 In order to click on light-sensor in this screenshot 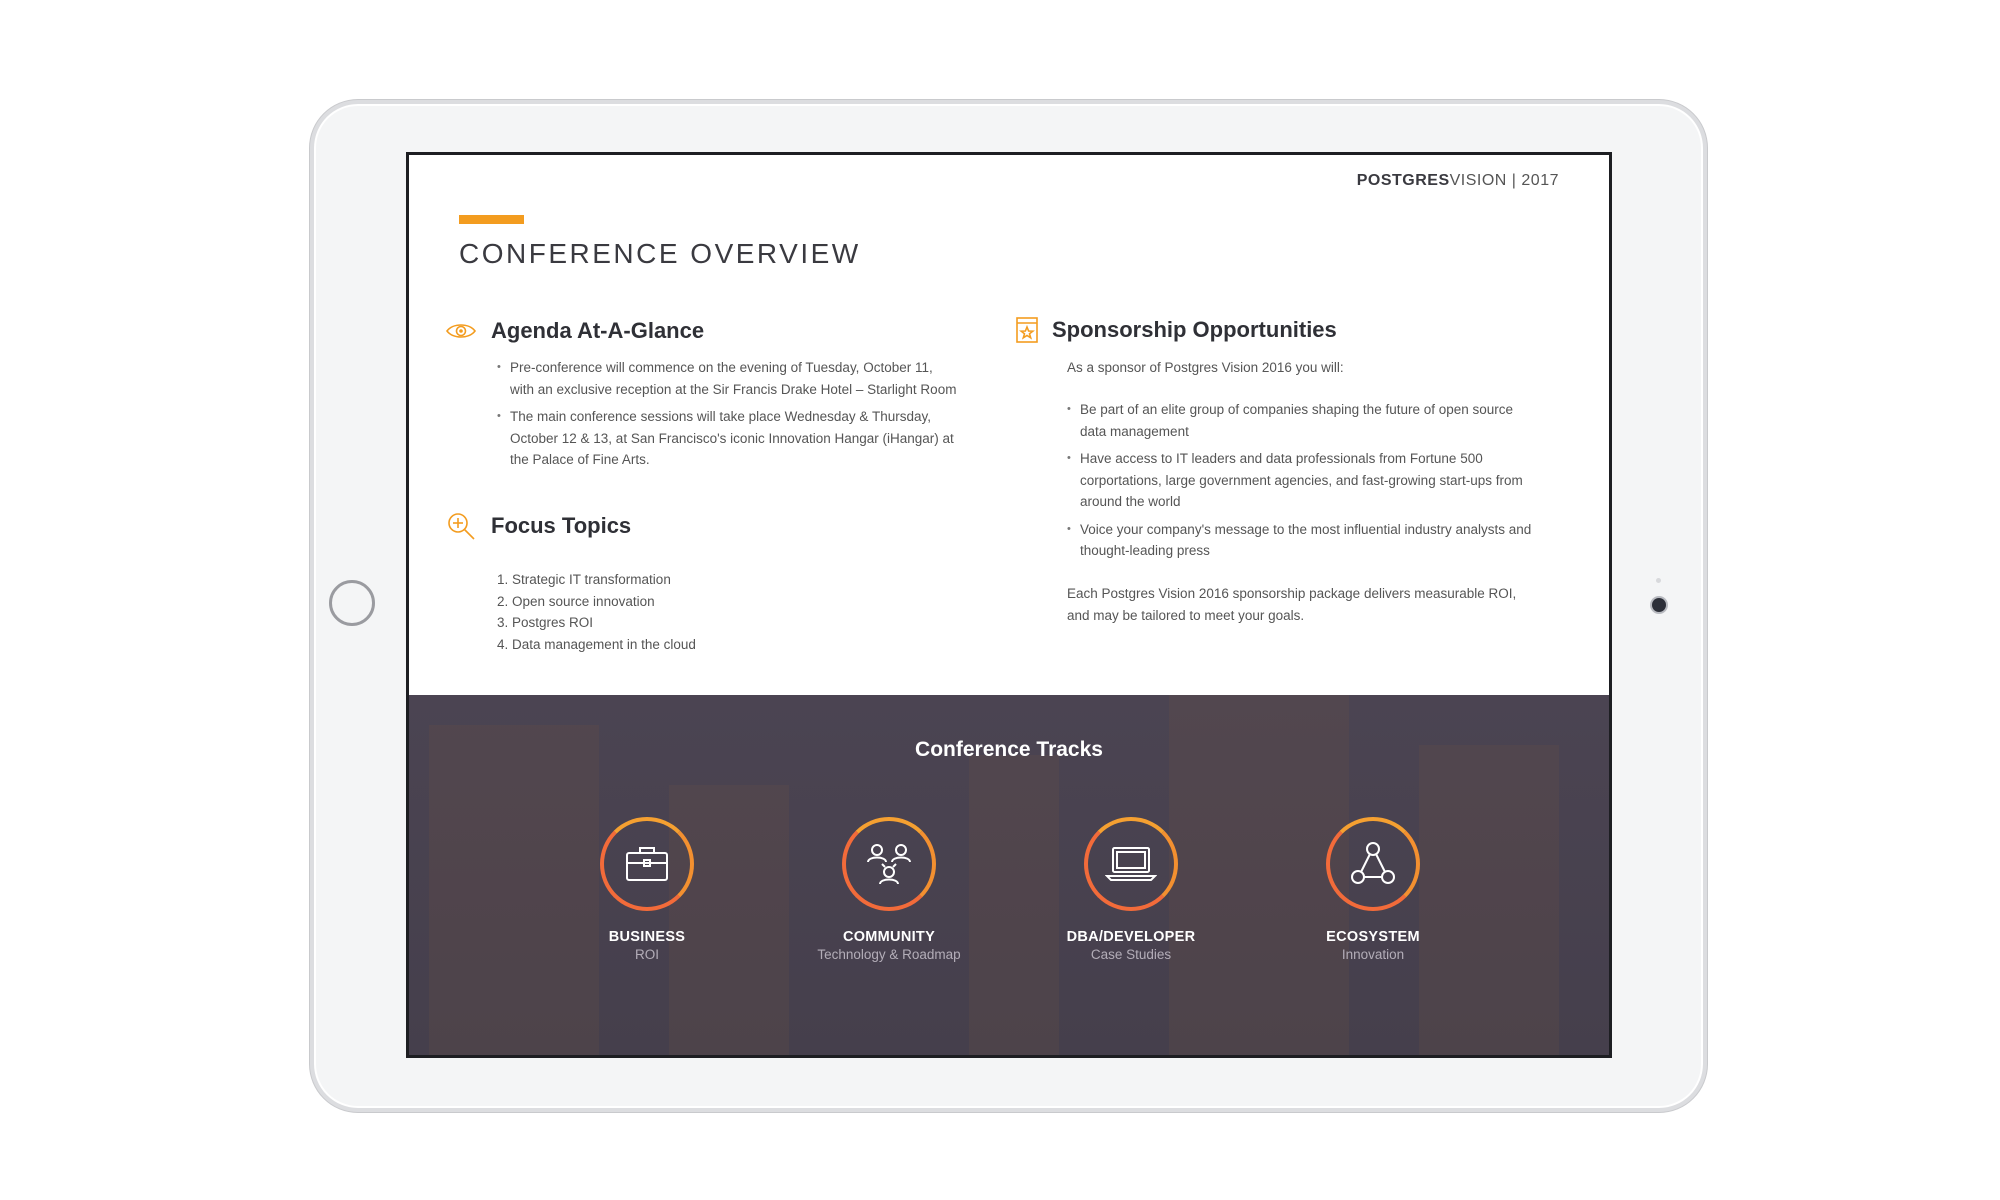, I will do `click(1658, 580)`.